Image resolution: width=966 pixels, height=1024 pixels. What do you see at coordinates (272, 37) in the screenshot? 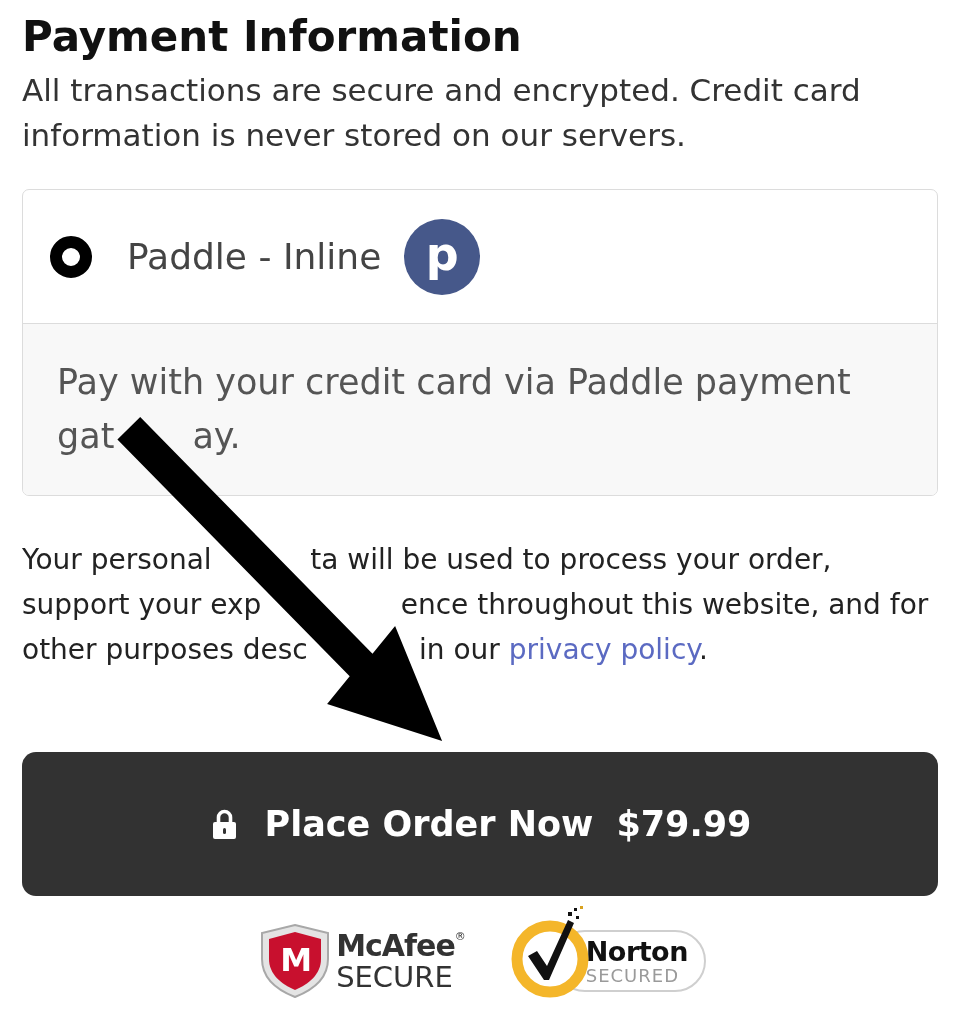
I see `page-title: Payment Information` at bounding box center [272, 37].